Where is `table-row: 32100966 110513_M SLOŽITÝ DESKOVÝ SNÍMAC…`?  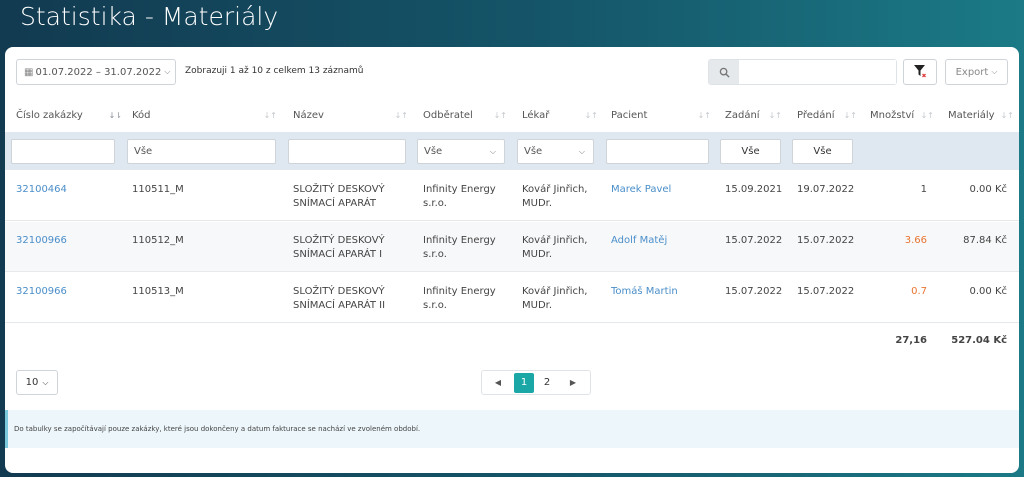 table-row: 32100966 110513_M SLOŽITÝ DESKOVÝ SNÍMAC… is located at coordinates (512, 298).